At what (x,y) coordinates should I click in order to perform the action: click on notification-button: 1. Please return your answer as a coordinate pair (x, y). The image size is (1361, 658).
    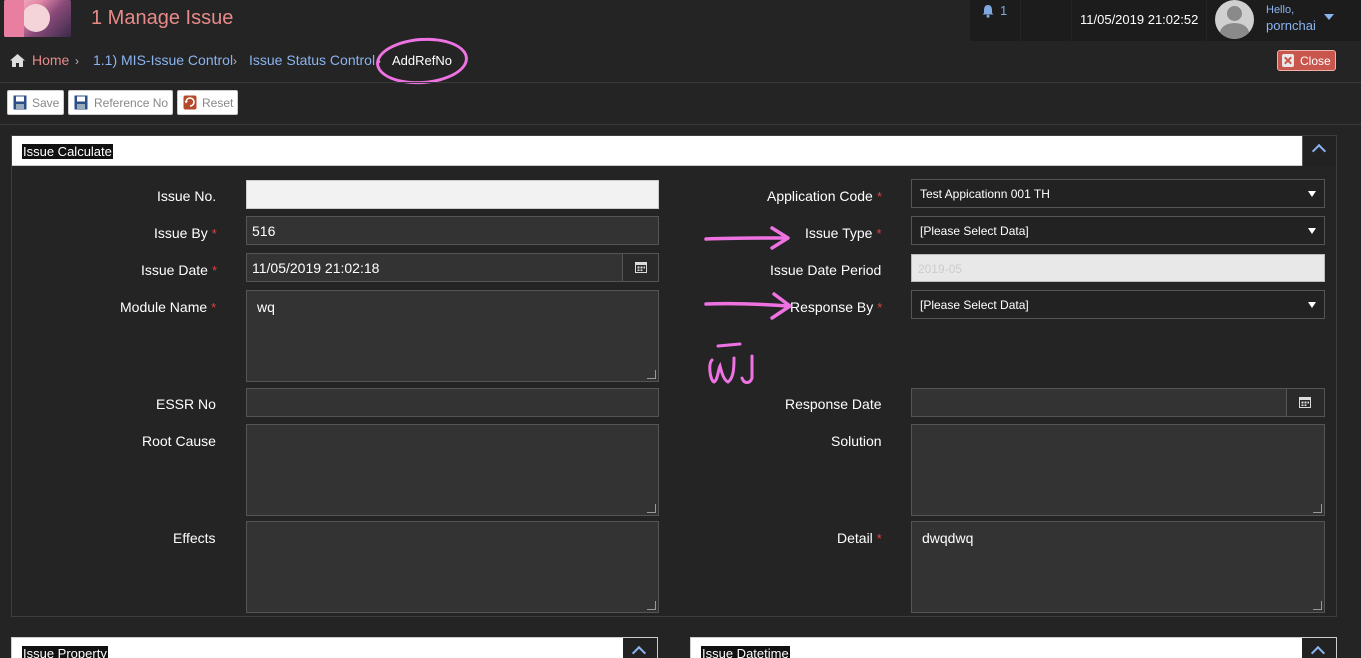
    Looking at the image, I should click on (995, 20).